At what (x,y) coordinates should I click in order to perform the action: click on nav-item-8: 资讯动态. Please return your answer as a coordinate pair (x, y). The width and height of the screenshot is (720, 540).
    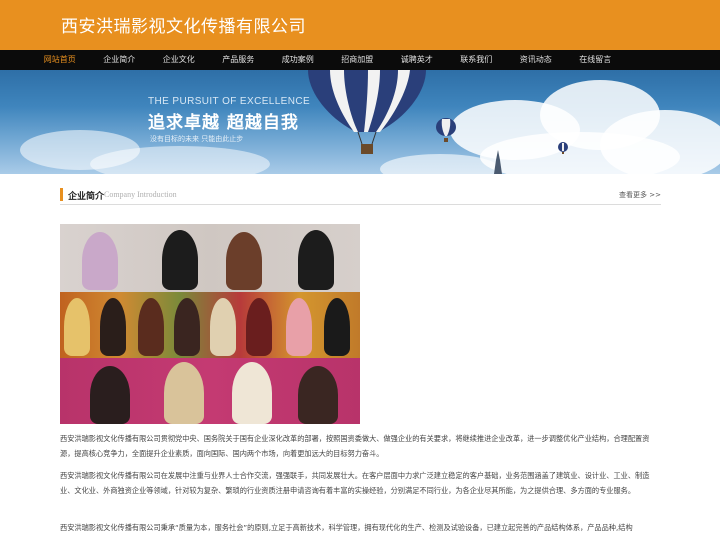
    Looking at the image, I should click on (536, 60).